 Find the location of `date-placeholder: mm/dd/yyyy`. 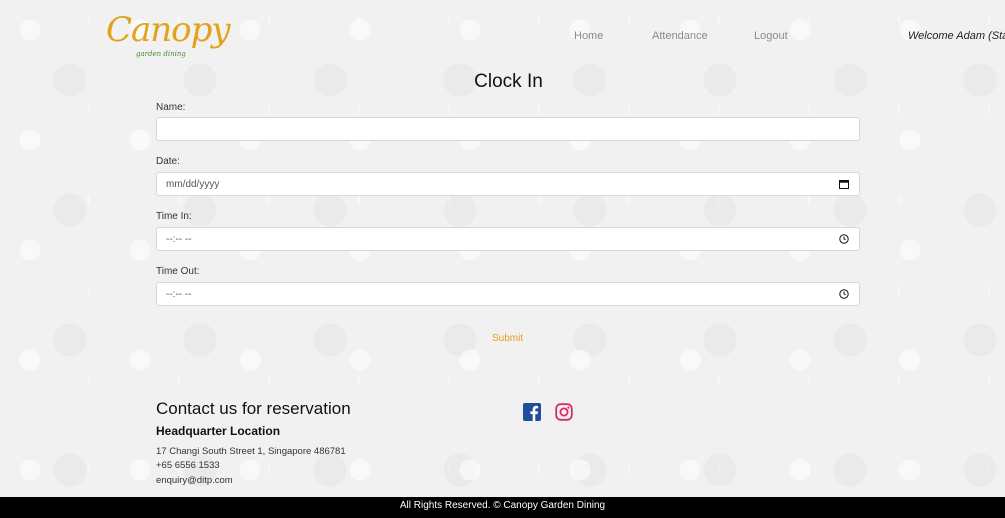

date-placeholder: mm/dd/yyyy is located at coordinates (193, 184).